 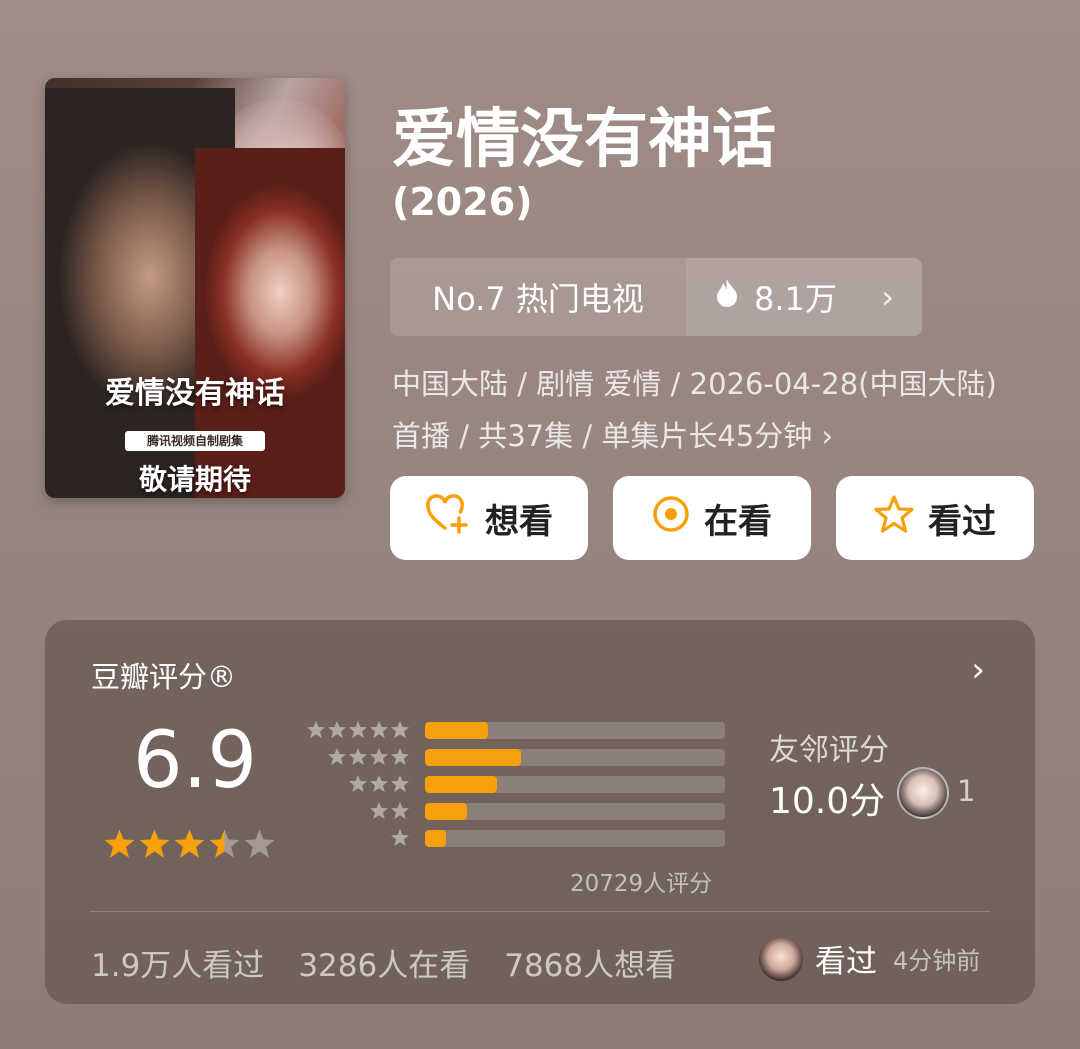 What do you see at coordinates (194, 479) in the screenshot?
I see `poster-subtitle: 敬请期待` at bounding box center [194, 479].